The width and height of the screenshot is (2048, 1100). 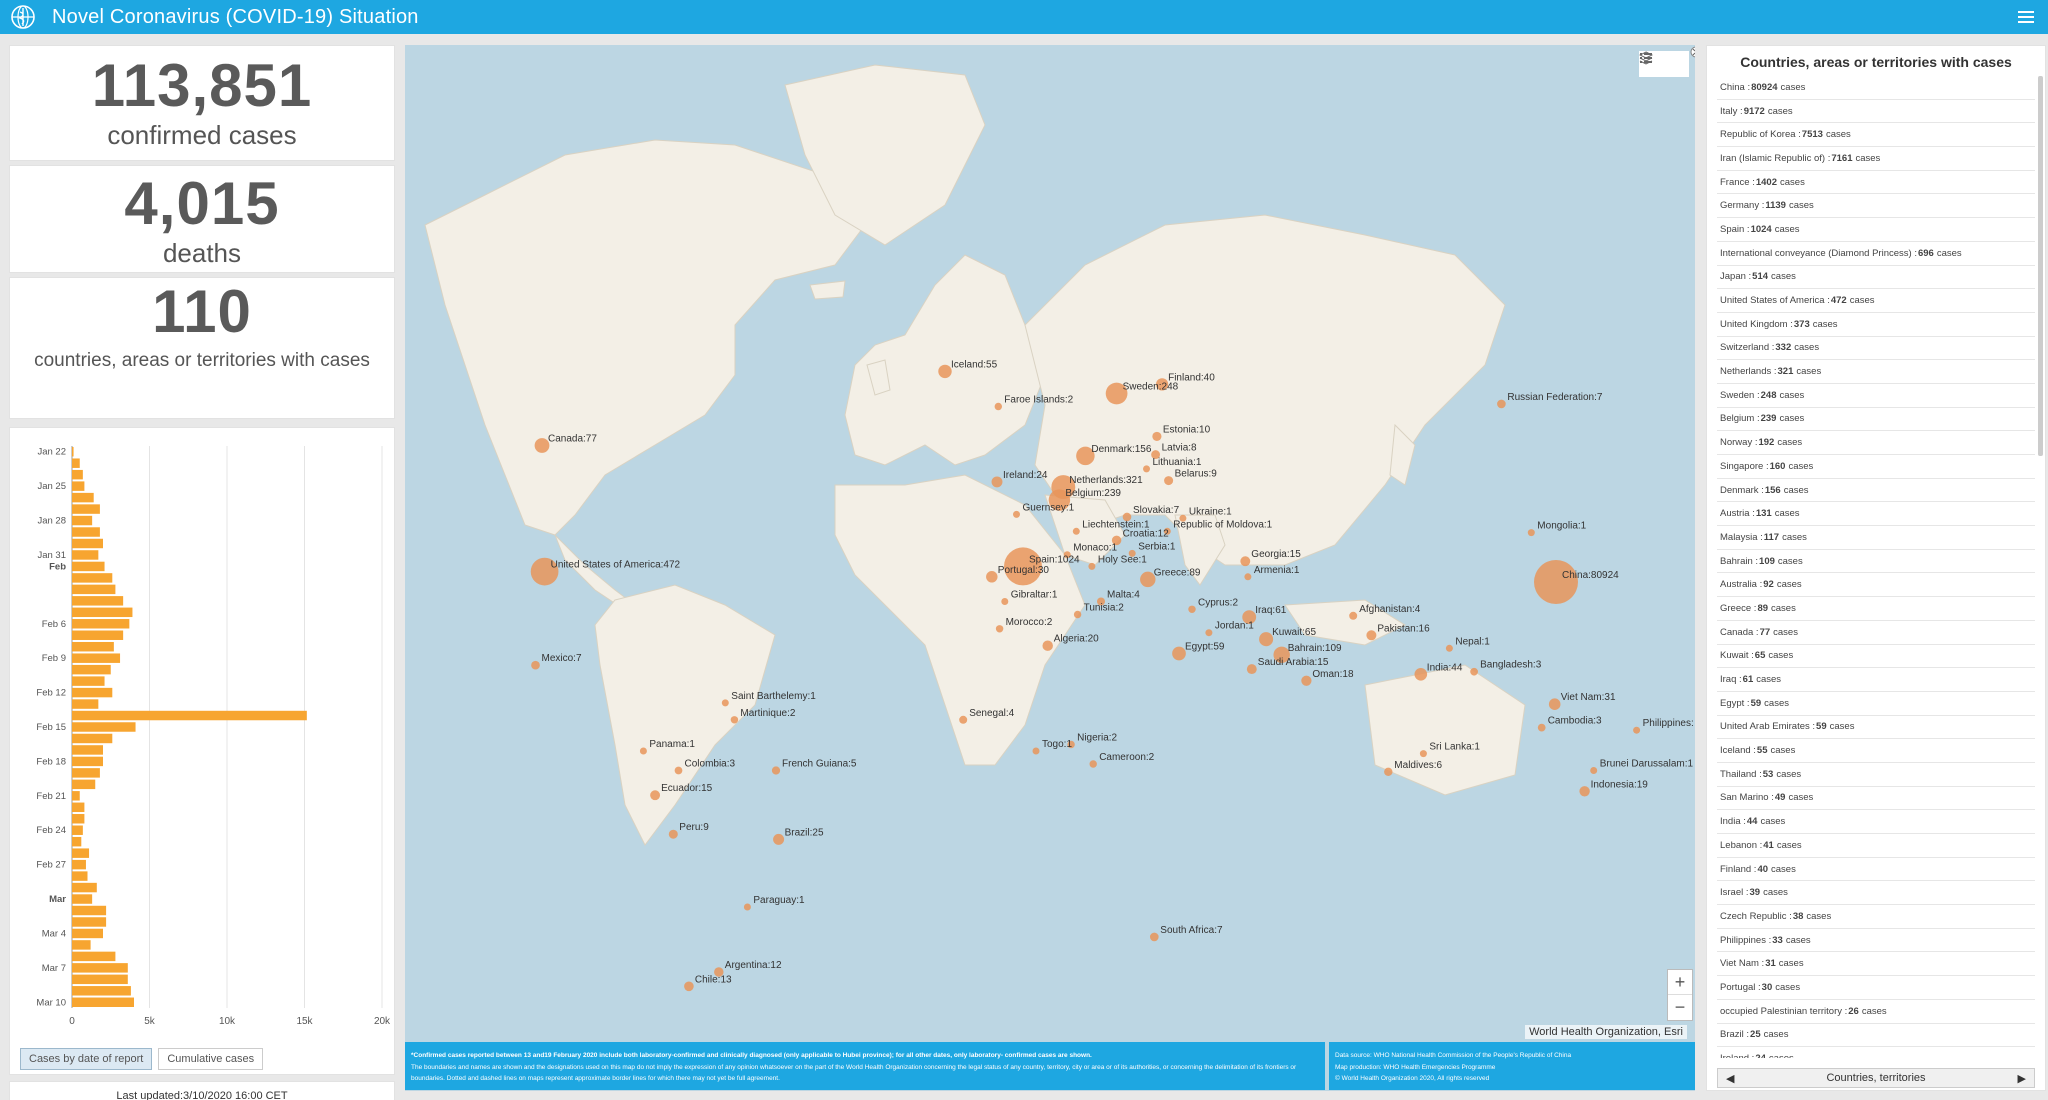 I want to click on country-list-item: Ireland :24cases, so click(x=1876, y=1052).